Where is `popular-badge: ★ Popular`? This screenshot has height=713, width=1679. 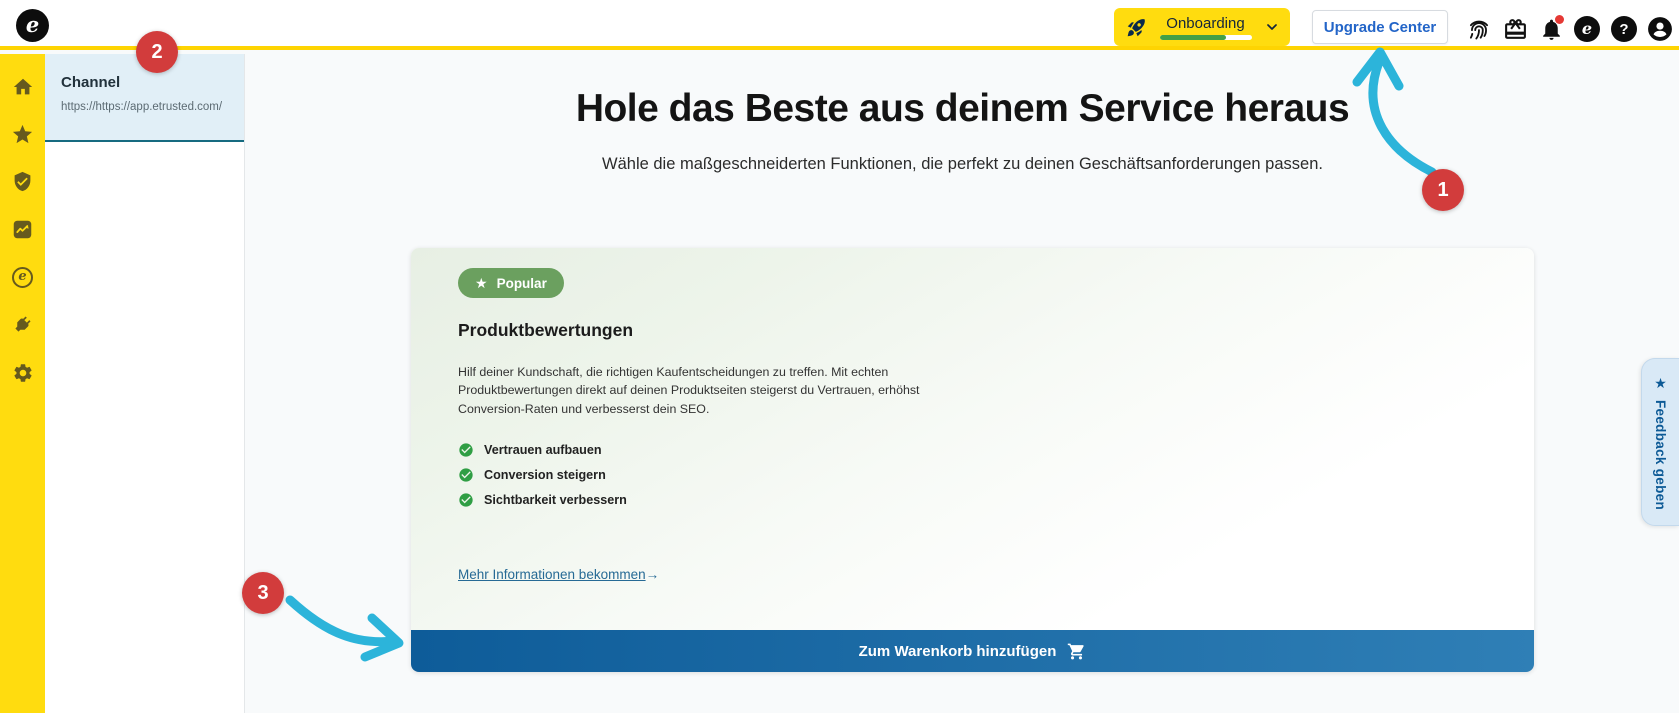 popular-badge: ★ Popular is located at coordinates (511, 283).